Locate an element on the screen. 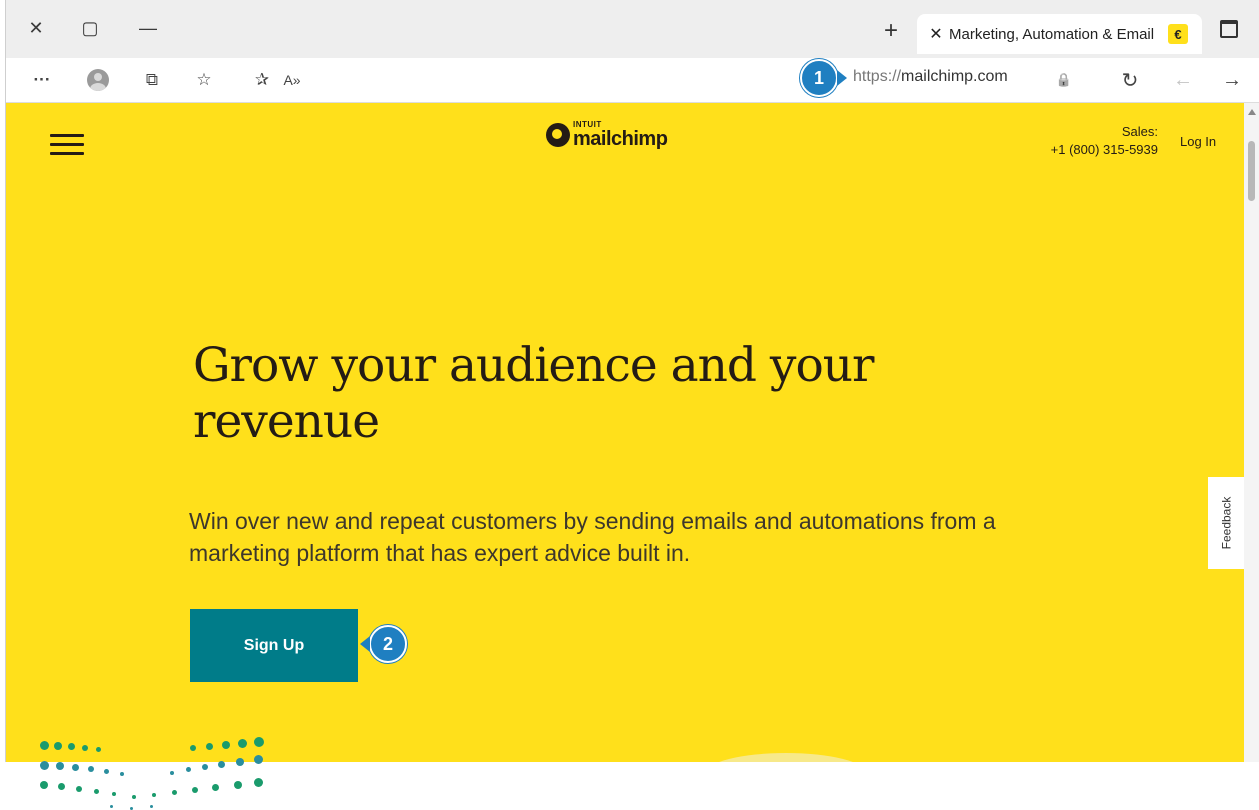 The width and height of the screenshot is (1259, 810). feedback-label: Feedback is located at coordinates (1226, 523).